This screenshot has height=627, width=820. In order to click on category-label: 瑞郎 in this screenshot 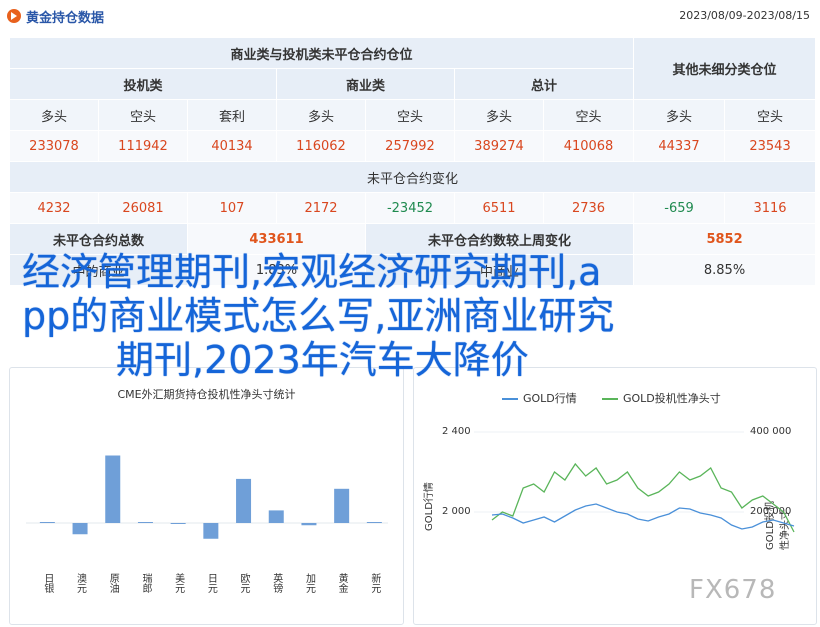, I will do `click(146, 583)`.